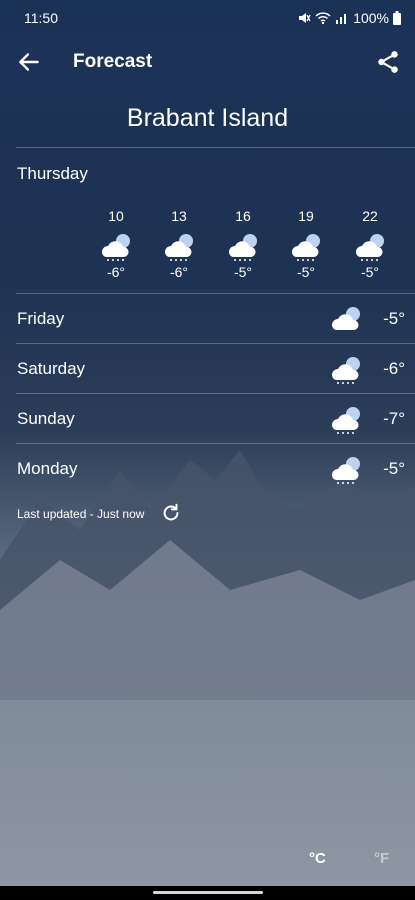  Describe the element at coordinates (207, 18) in the screenshot. I see `status-bar: 11:50 100%` at that location.